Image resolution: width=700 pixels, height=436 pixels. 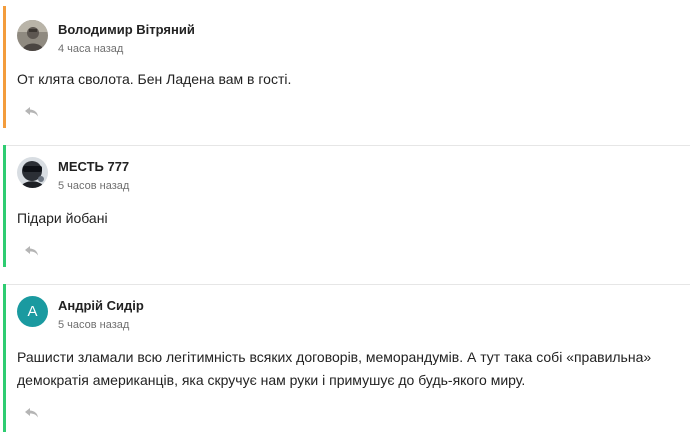 I want to click on comment-text: Підари йобані, so click(x=62, y=218).